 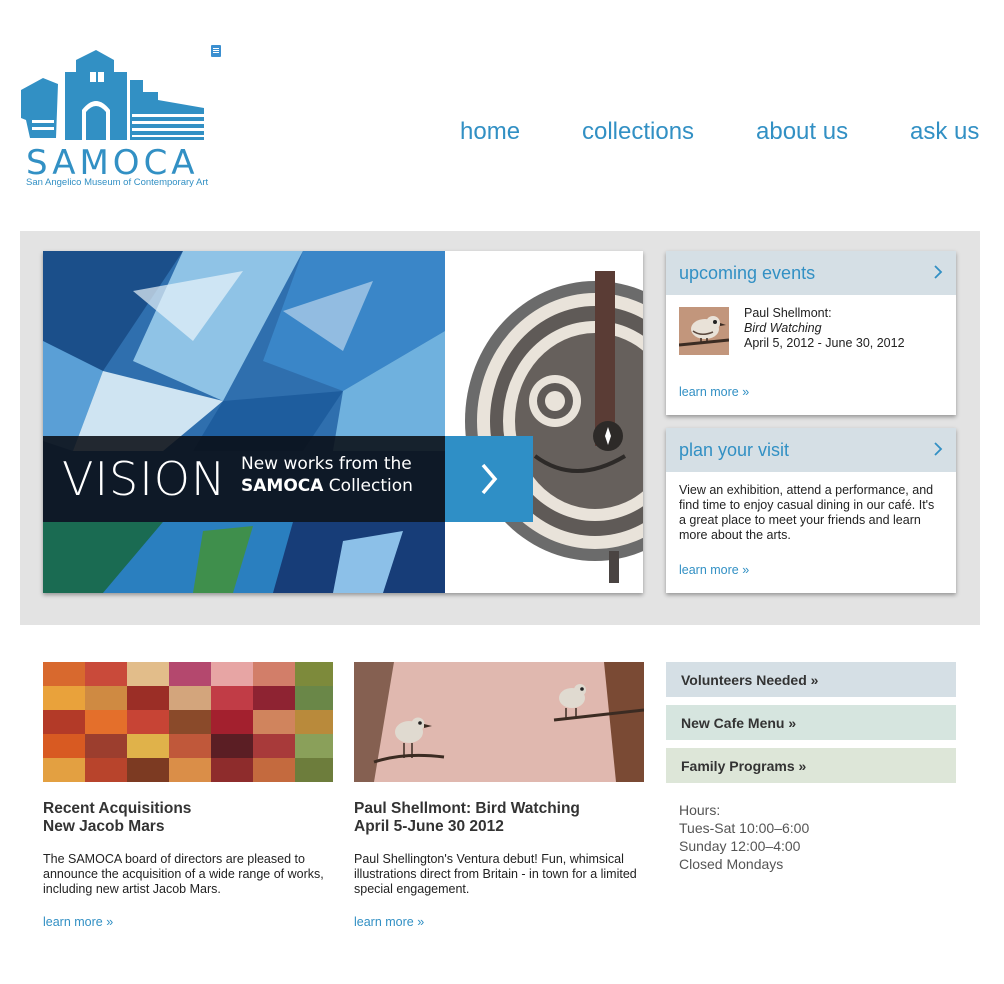 What do you see at coordinates (368, 486) in the screenshot?
I see `hero-subtitle-rest: Collection` at bounding box center [368, 486].